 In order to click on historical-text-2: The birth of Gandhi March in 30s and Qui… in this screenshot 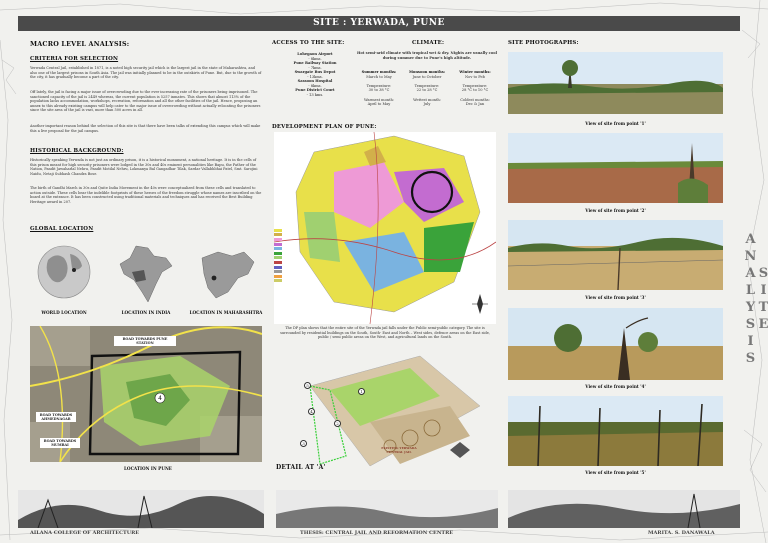, I will do `click(146, 195)`.